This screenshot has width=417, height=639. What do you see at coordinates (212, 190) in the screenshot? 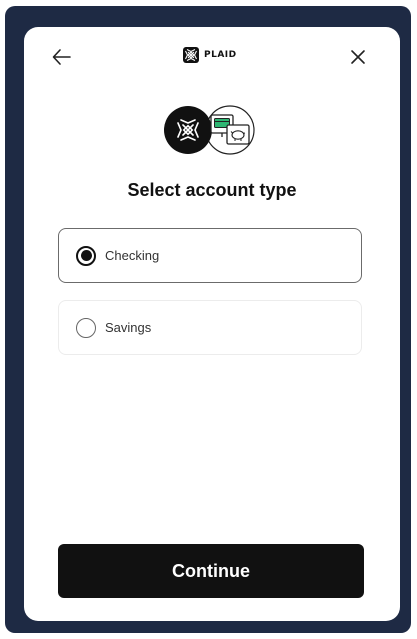
I see `page-title: Select account type` at bounding box center [212, 190].